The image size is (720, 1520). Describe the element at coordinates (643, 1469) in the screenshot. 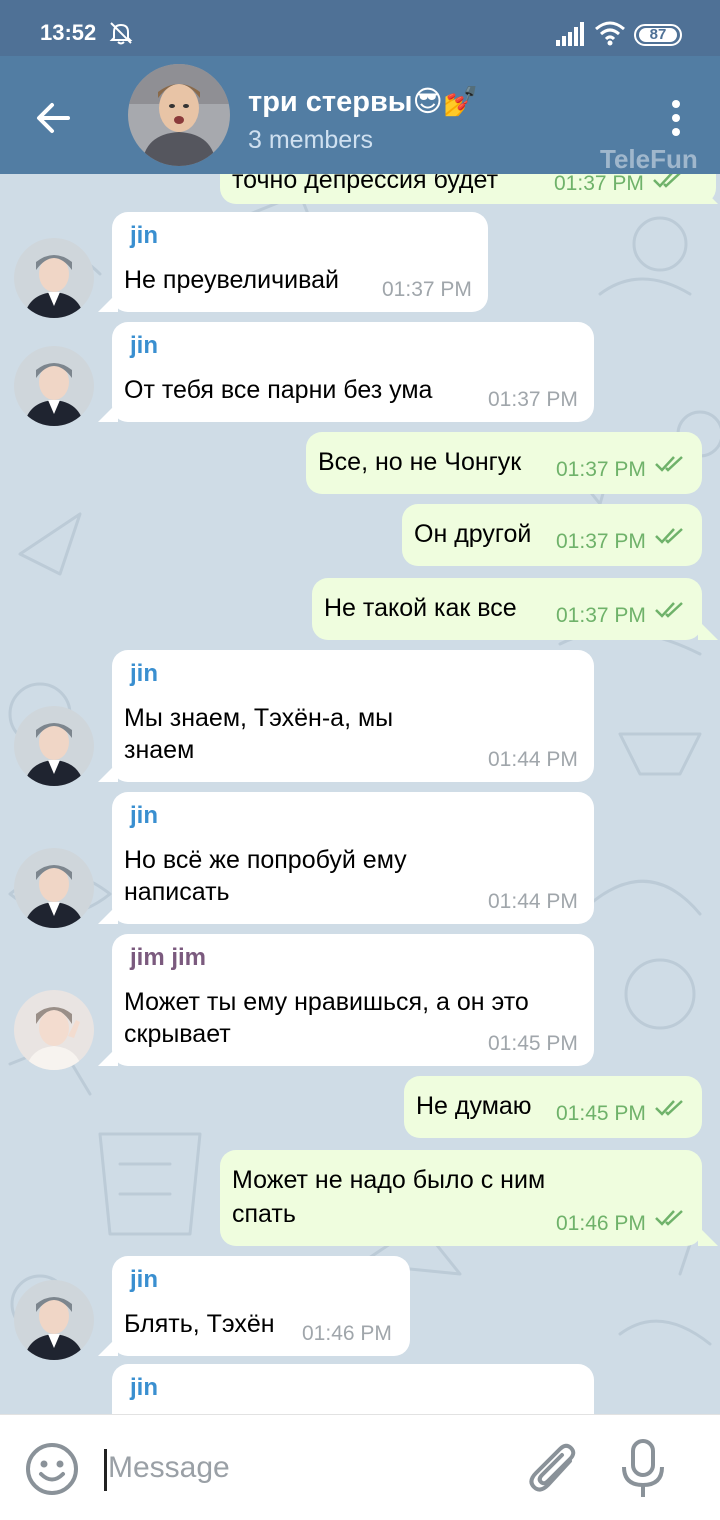

I see `microphone-icon` at that location.